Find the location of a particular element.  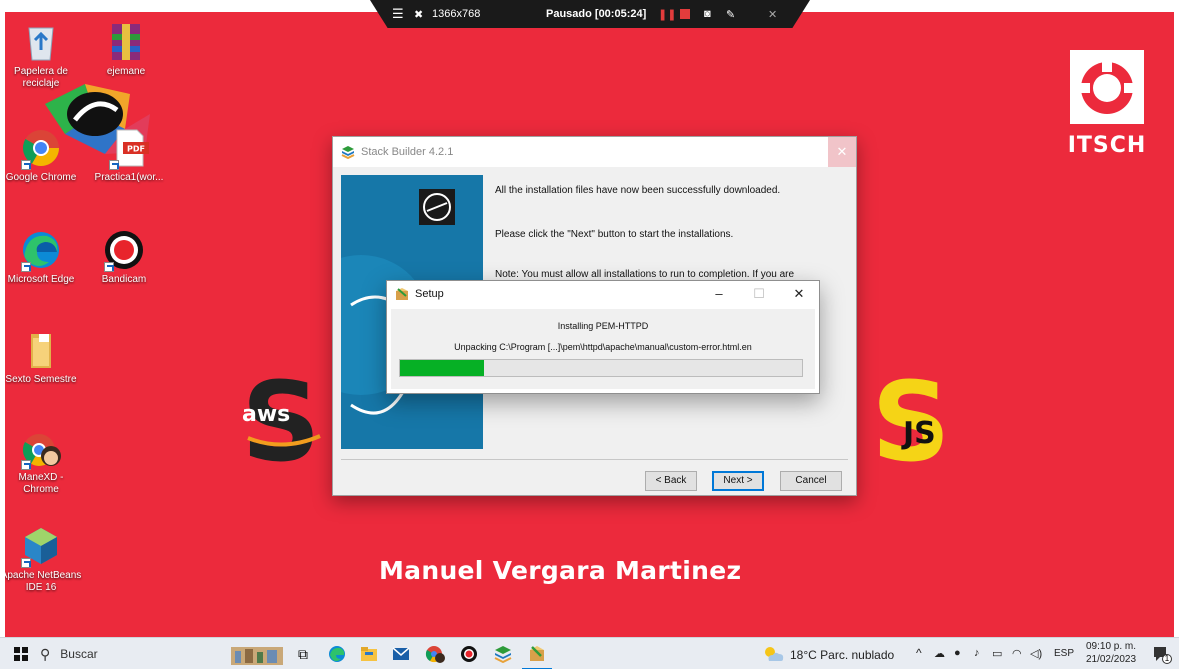

desktop-icon-label: Microsoft Edge is located at coordinates (41, 279).